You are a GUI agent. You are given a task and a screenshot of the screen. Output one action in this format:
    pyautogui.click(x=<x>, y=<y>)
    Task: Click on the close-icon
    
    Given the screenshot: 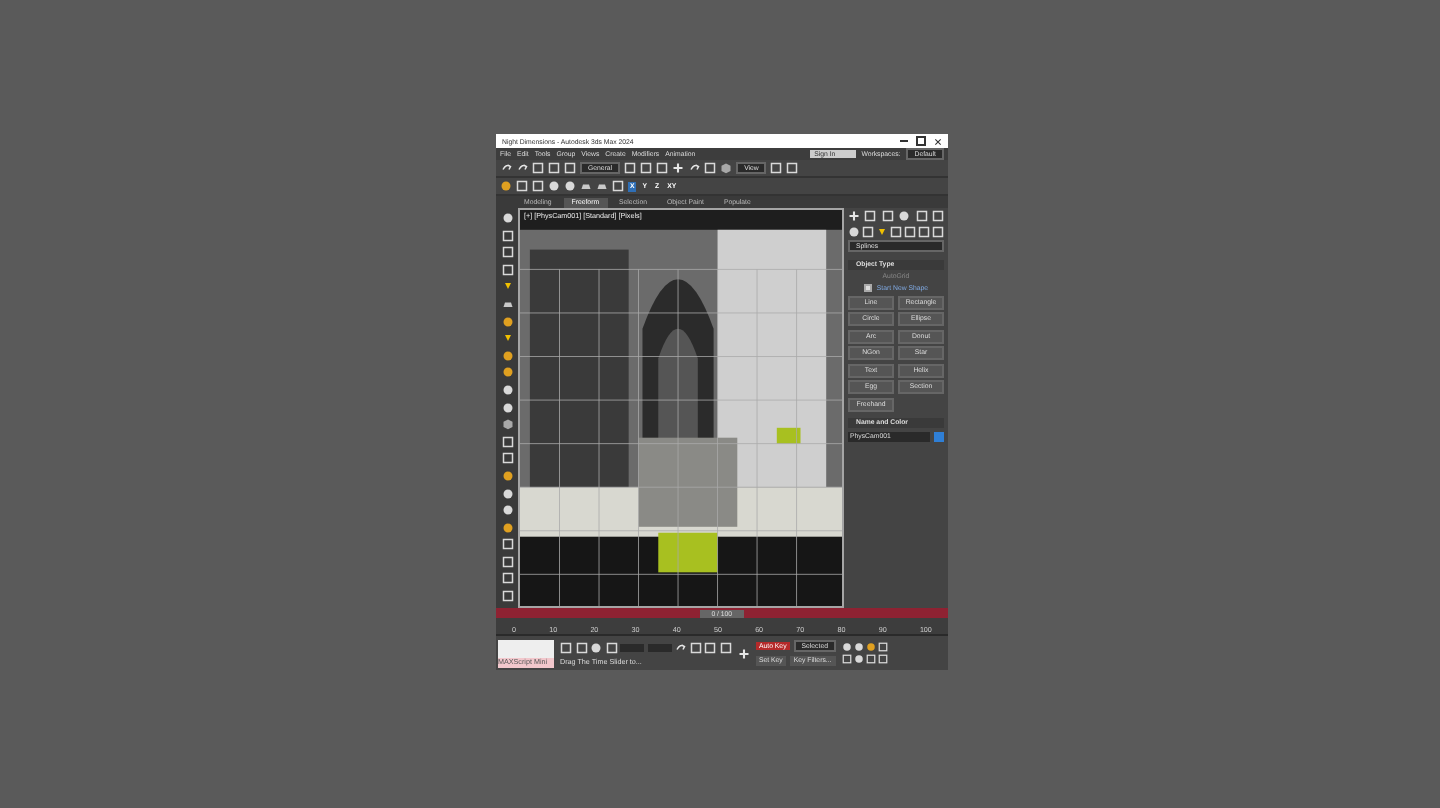 What is the action you would take?
    pyautogui.click(x=938, y=141)
    